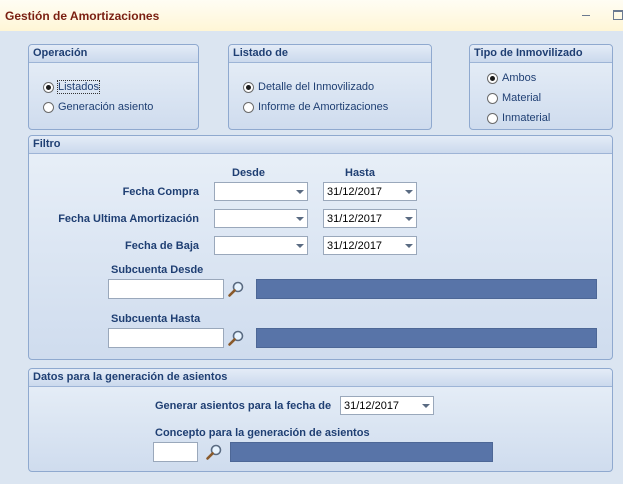  I want to click on concepto-label: Concepto para la generación de asientos, so click(262, 433).